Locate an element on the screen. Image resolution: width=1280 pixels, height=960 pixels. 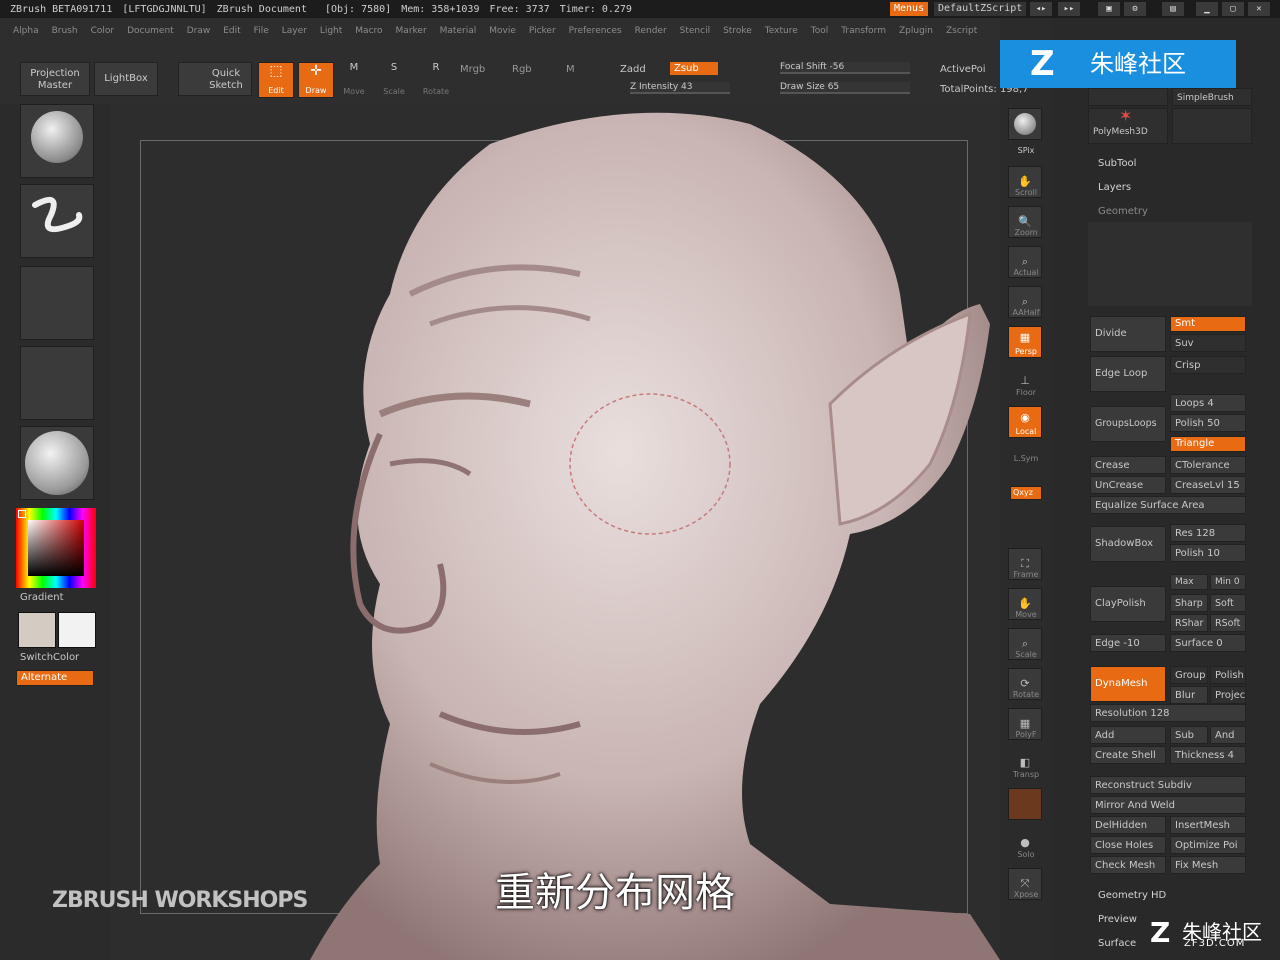
subtool-header: SubTool is located at coordinates (1117, 163).